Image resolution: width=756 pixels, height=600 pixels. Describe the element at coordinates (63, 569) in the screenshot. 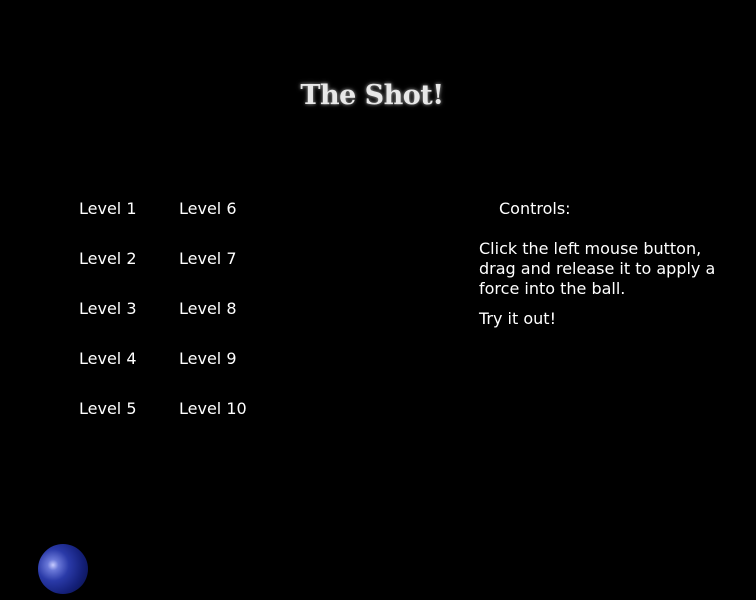

I see `ball` at that location.